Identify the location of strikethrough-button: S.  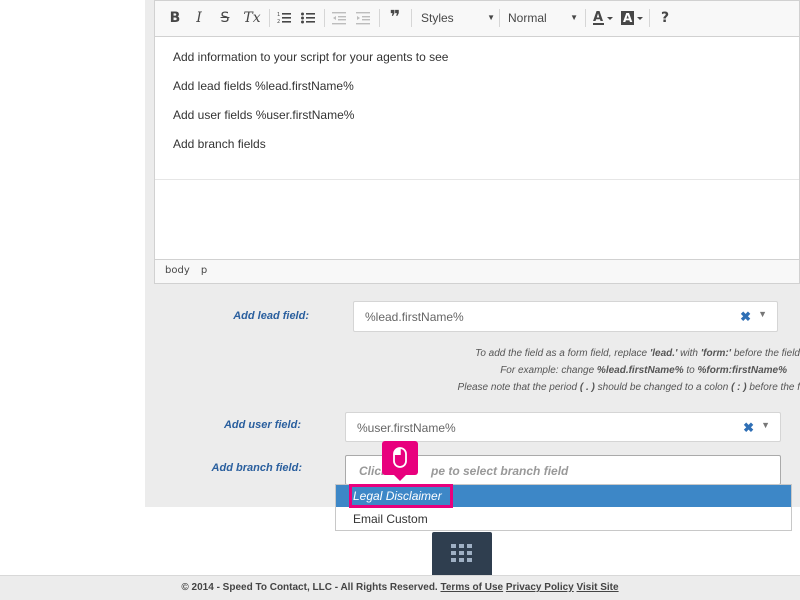
(225, 18).